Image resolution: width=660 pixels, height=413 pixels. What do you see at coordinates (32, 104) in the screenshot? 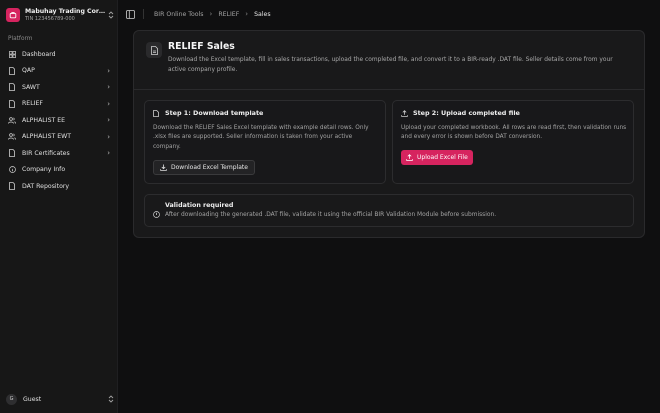
I see `sidebar-item-label: RELIEF` at bounding box center [32, 104].